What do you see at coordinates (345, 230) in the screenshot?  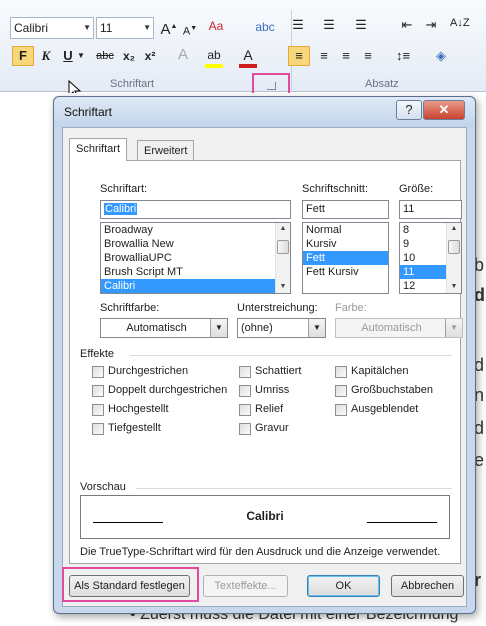 I see `list-item: Normal` at bounding box center [345, 230].